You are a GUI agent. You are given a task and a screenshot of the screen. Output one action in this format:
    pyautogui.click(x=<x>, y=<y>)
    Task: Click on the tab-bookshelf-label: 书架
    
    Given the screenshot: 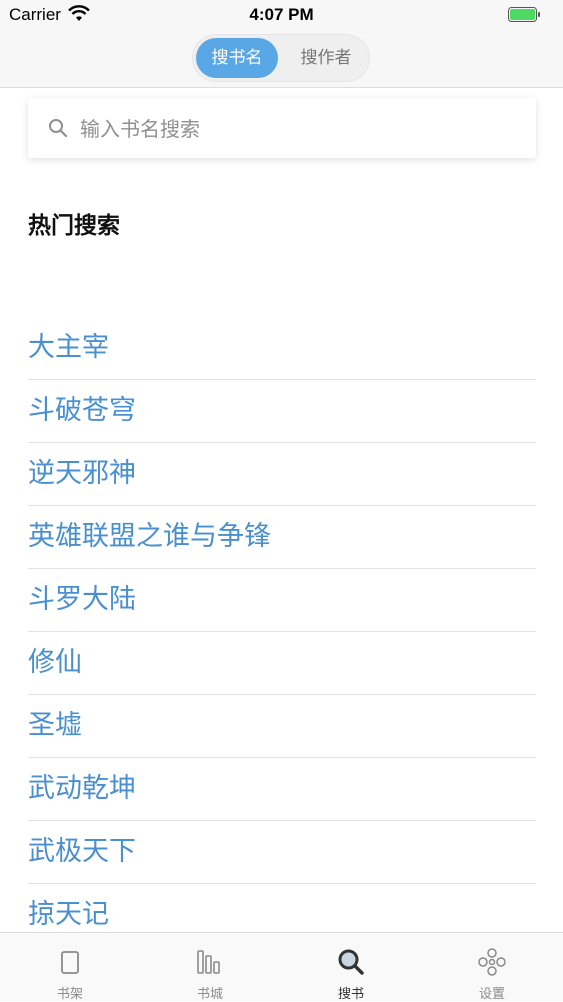 What is the action you would take?
    pyautogui.click(x=69, y=994)
    